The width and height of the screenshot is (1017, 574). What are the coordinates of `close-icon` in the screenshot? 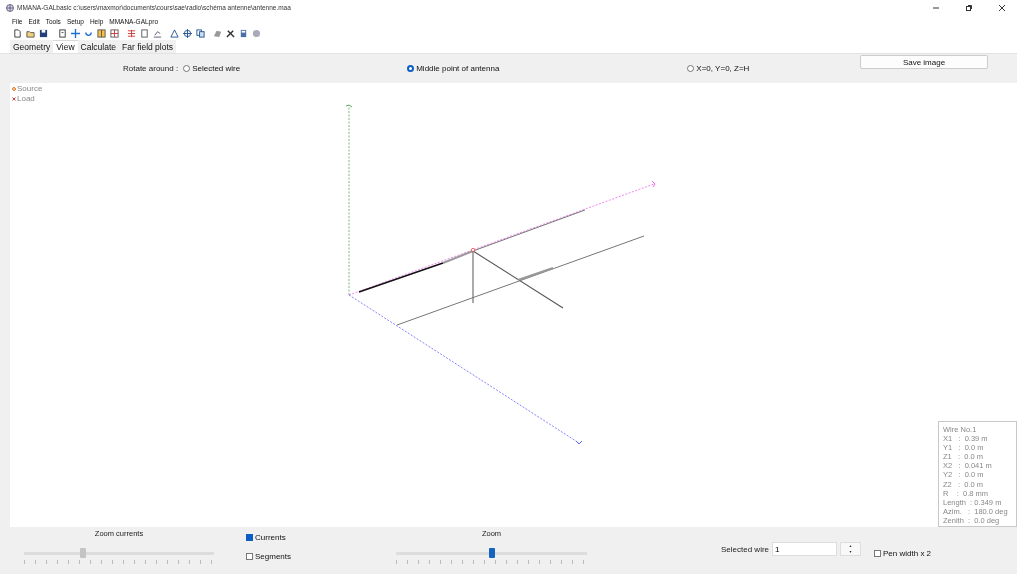 It's located at (1002, 7).